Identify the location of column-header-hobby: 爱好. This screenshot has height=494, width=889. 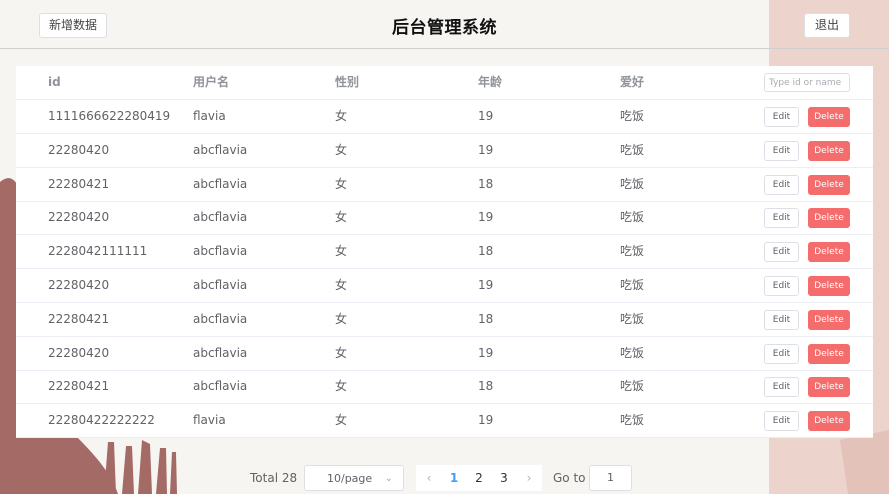
(632, 82).